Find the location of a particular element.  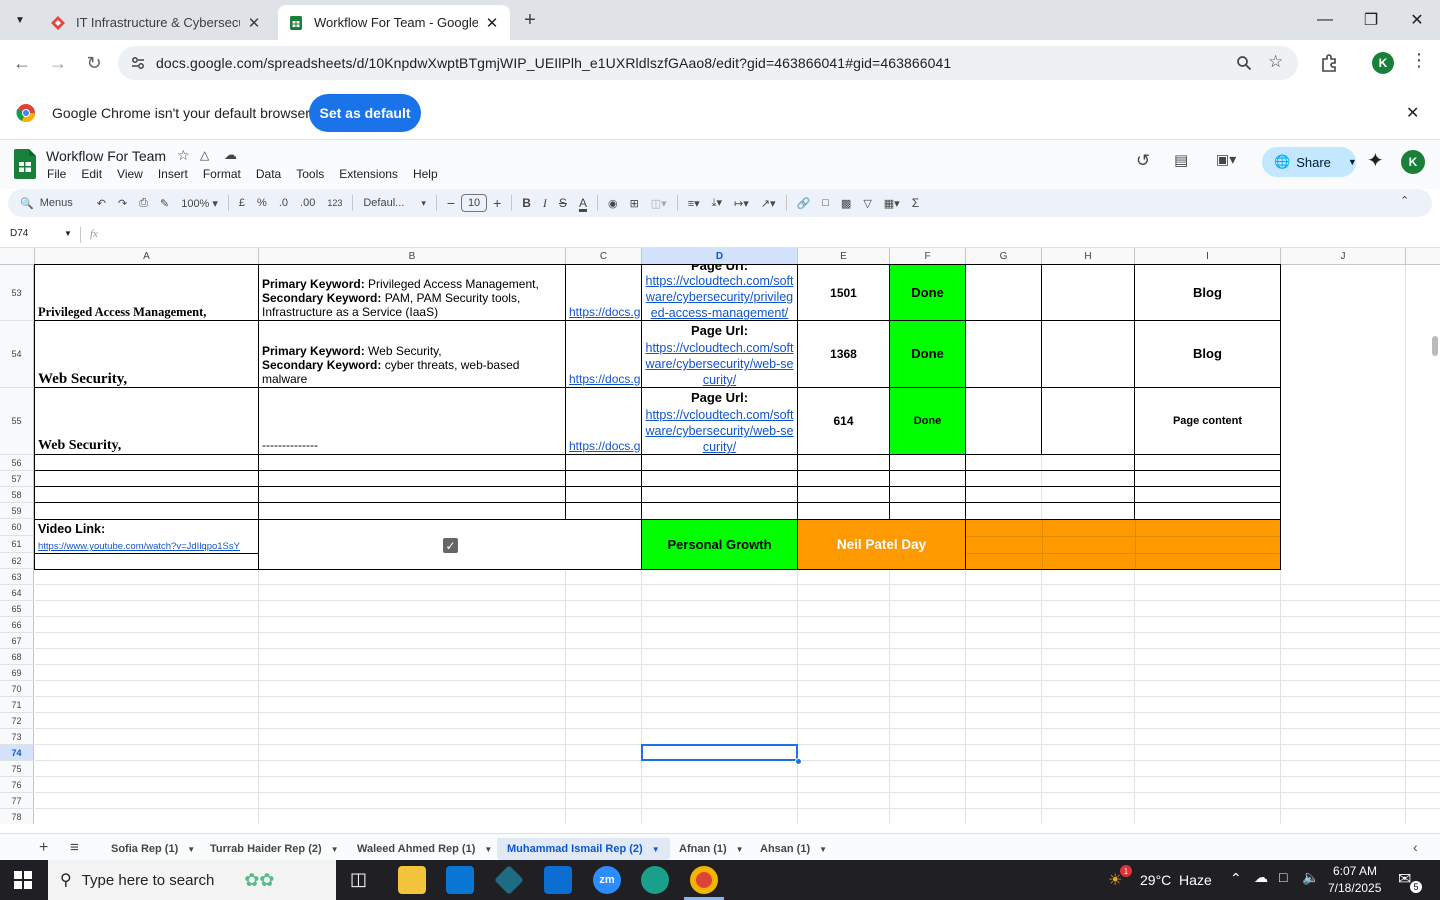

store-icon is located at coordinates (460, 880).